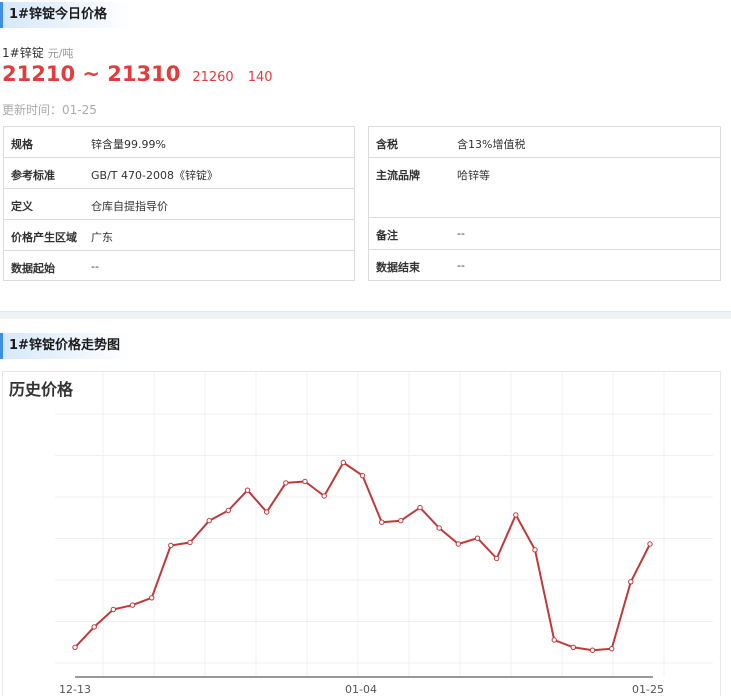 The height and width of the screenshot is (696, 731). I want to click on spec-key: 数据起始, so click(33, 268).